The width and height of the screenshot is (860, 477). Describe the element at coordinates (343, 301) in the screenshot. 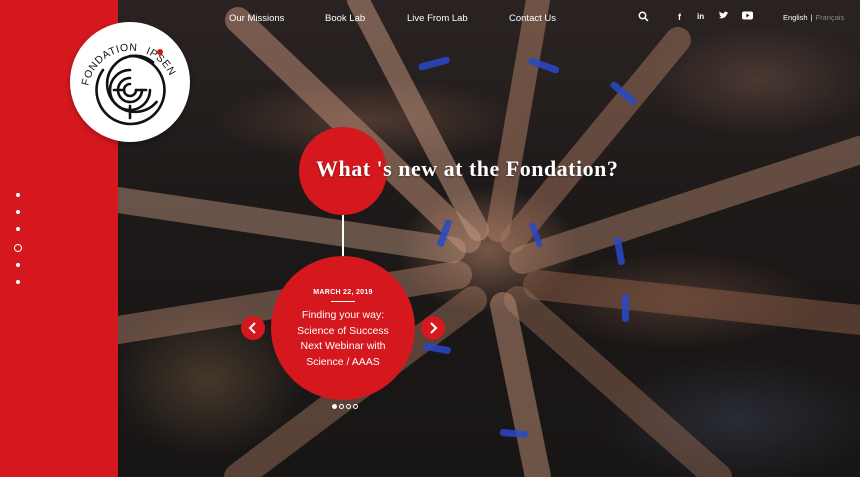

I see `news-divider` at that location.